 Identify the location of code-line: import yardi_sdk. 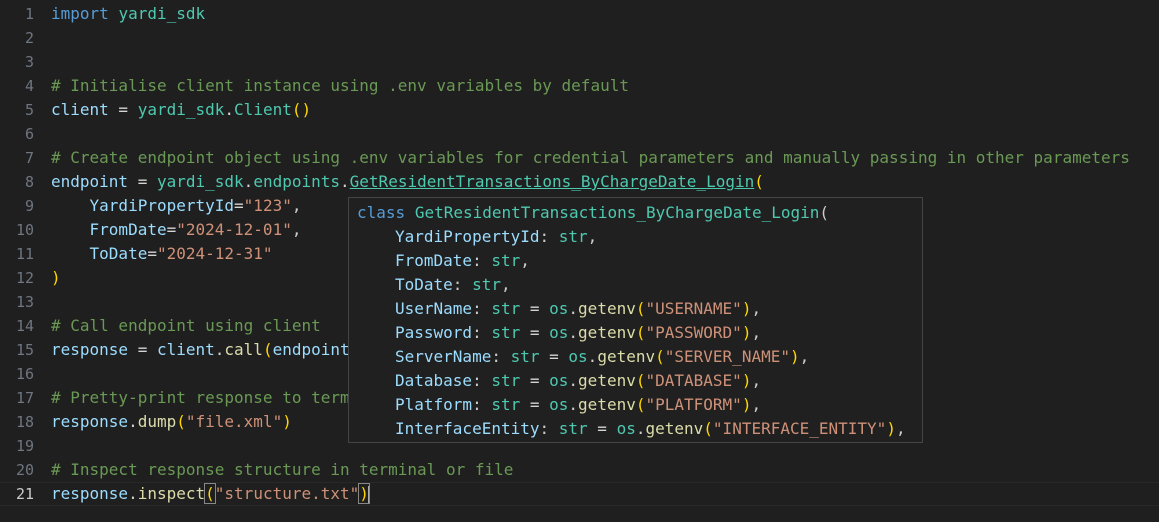
(605, 14).